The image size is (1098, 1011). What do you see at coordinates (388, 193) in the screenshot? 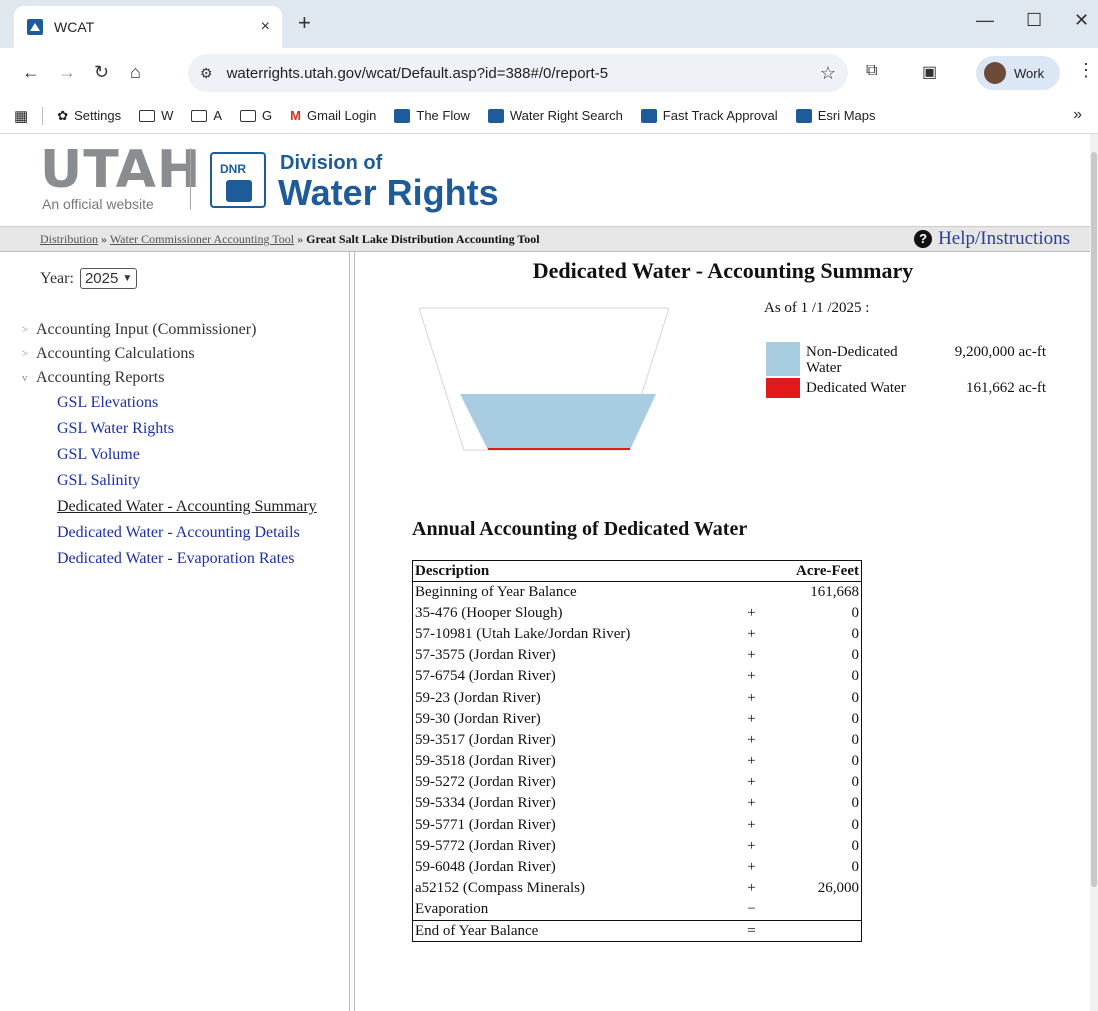
I see `water-rights-title: Water Rights` at bounding box center [388, 193].